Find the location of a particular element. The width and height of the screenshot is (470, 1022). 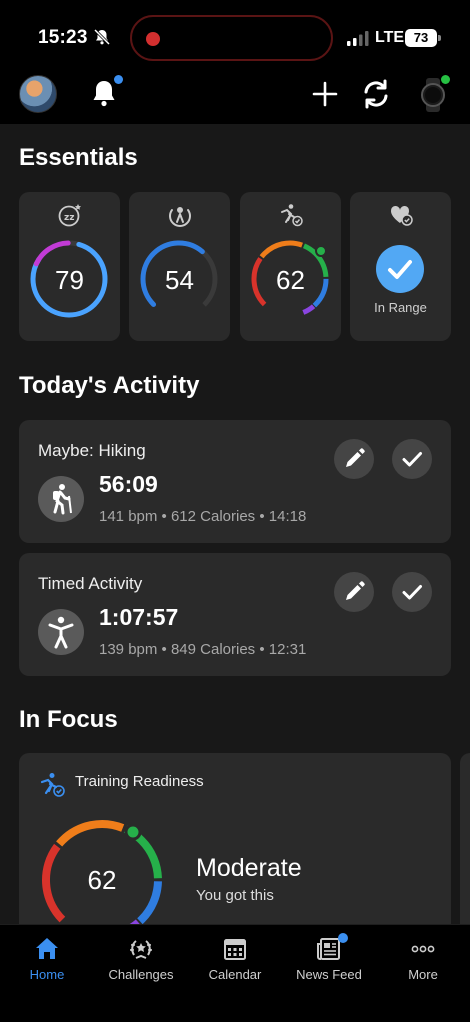

readiness-status: Moderate is located at coordinates (249, 868).